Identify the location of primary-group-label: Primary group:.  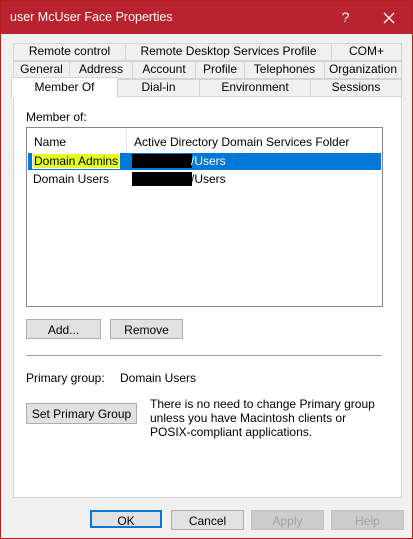
(65, 378).